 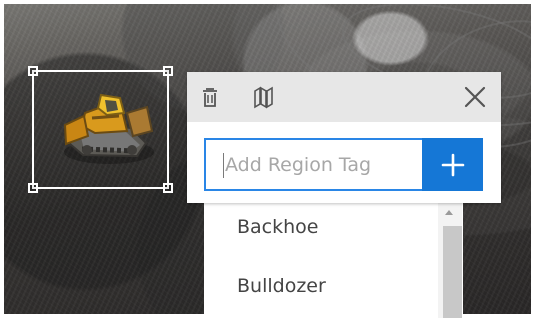 What do you see at coordinates (108, 128) in the screenshot?
I see `bulldozer-icon` at bounding box center [108, 128].